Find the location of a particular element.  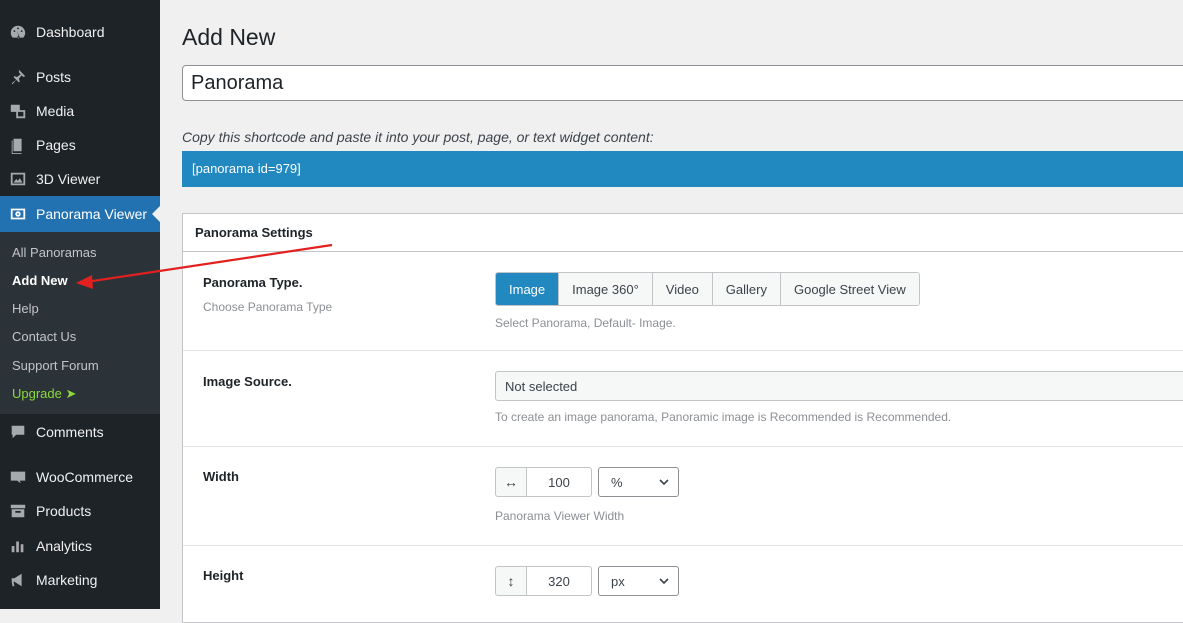

menu-comments: Comments is located at coordinates (80, 432).